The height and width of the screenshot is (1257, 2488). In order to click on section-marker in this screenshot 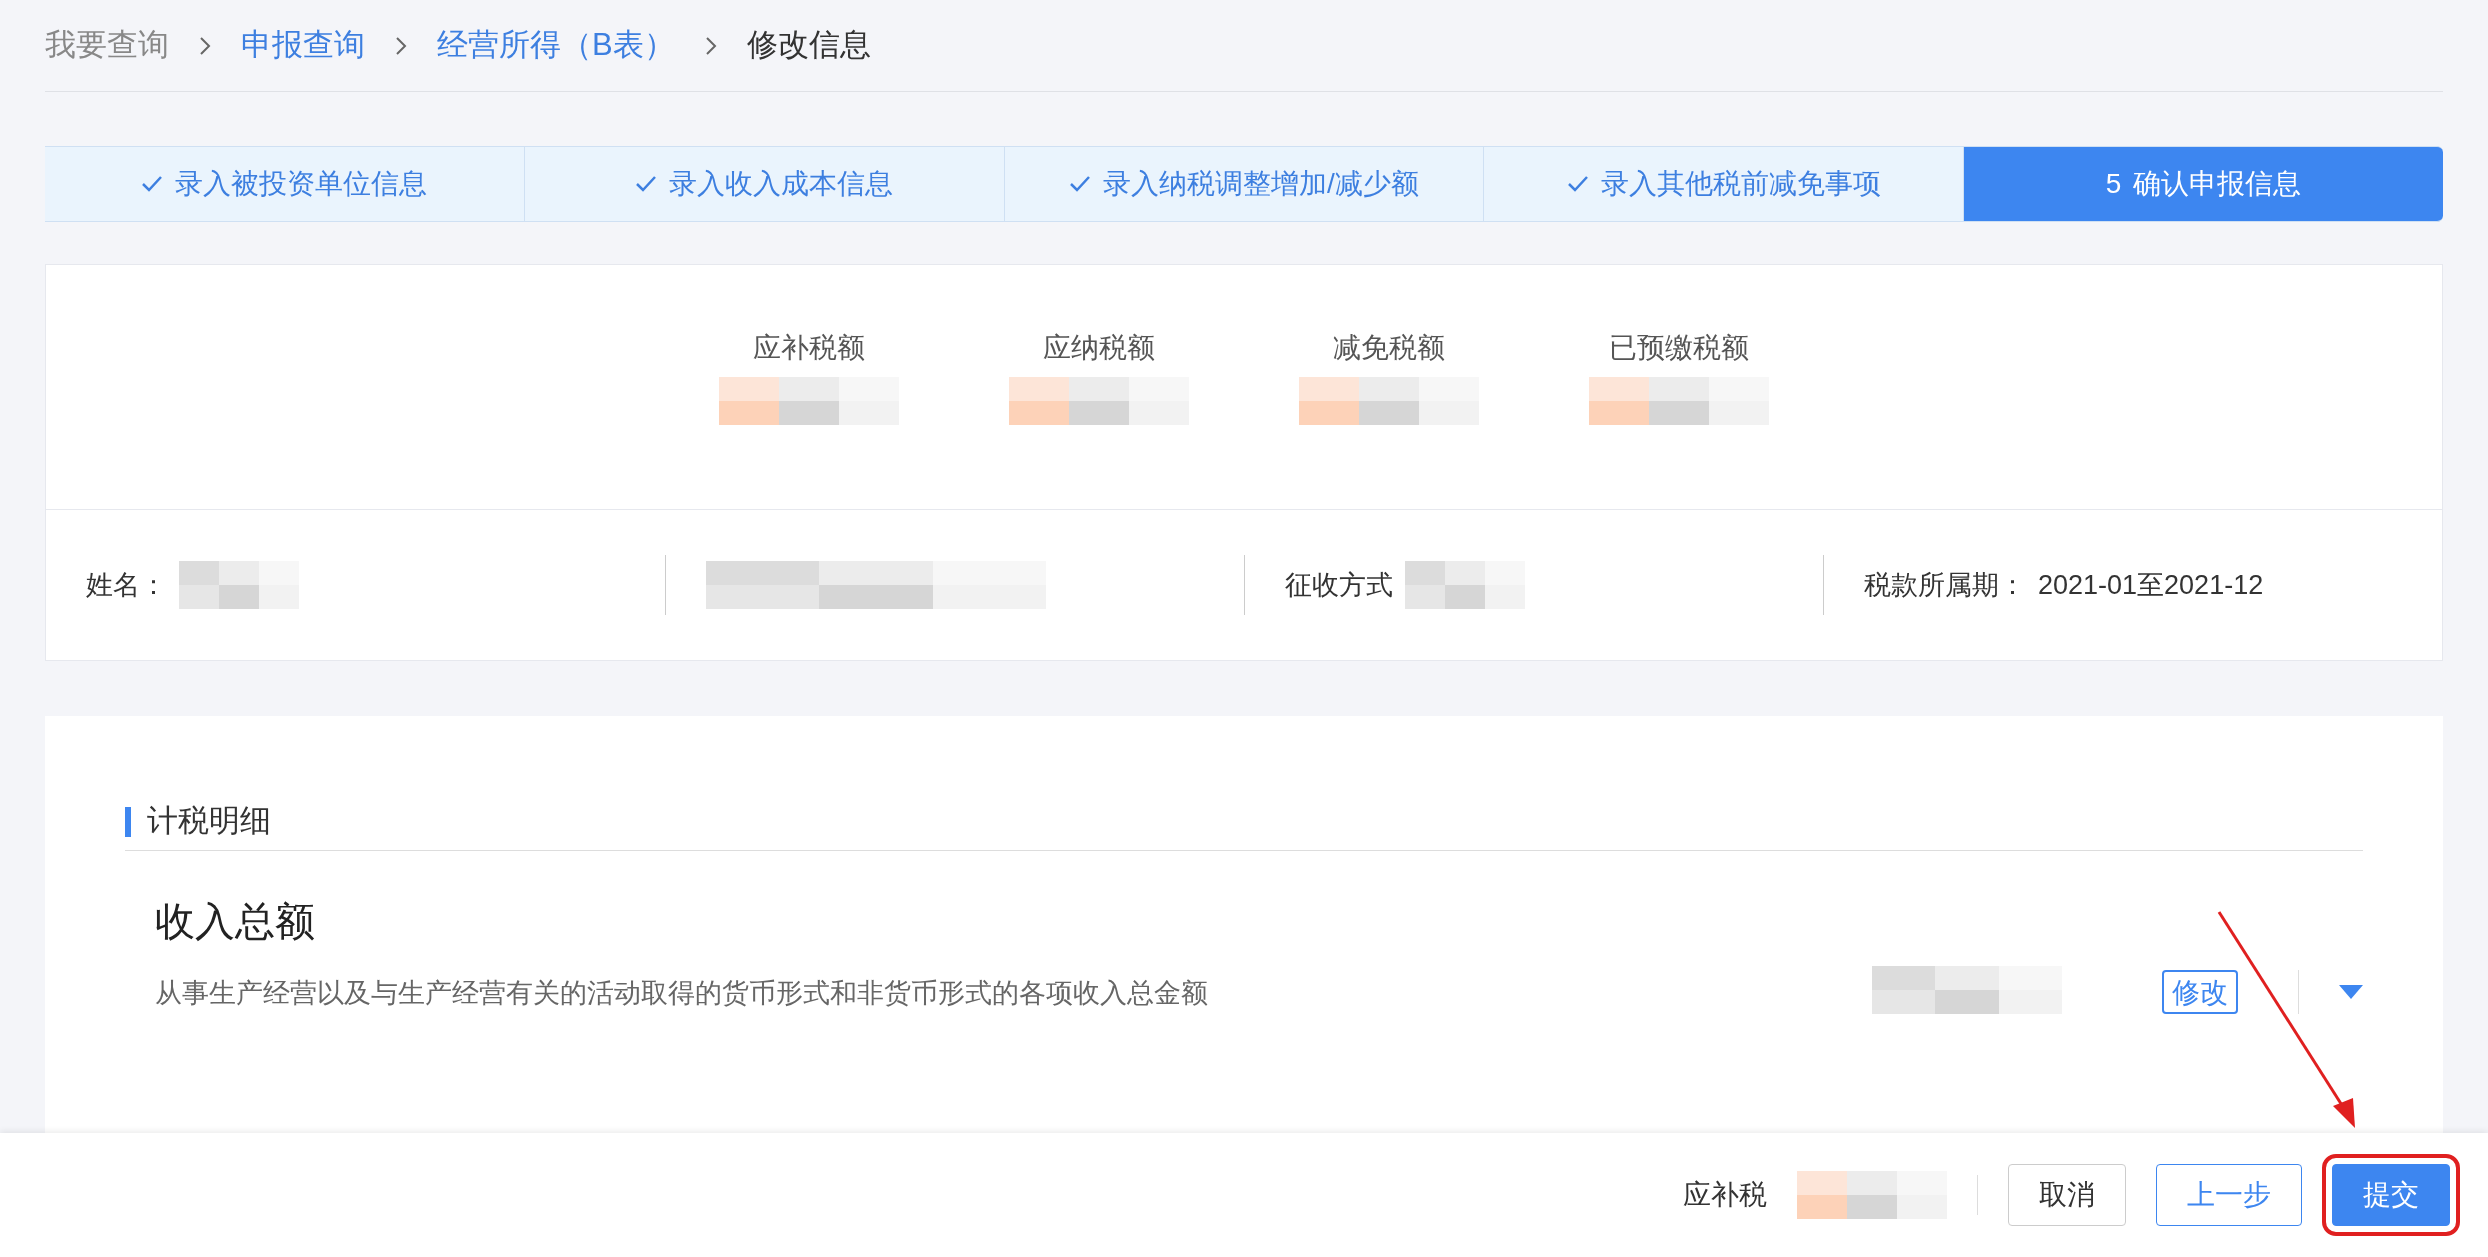, I will do `click(128, 821)`.